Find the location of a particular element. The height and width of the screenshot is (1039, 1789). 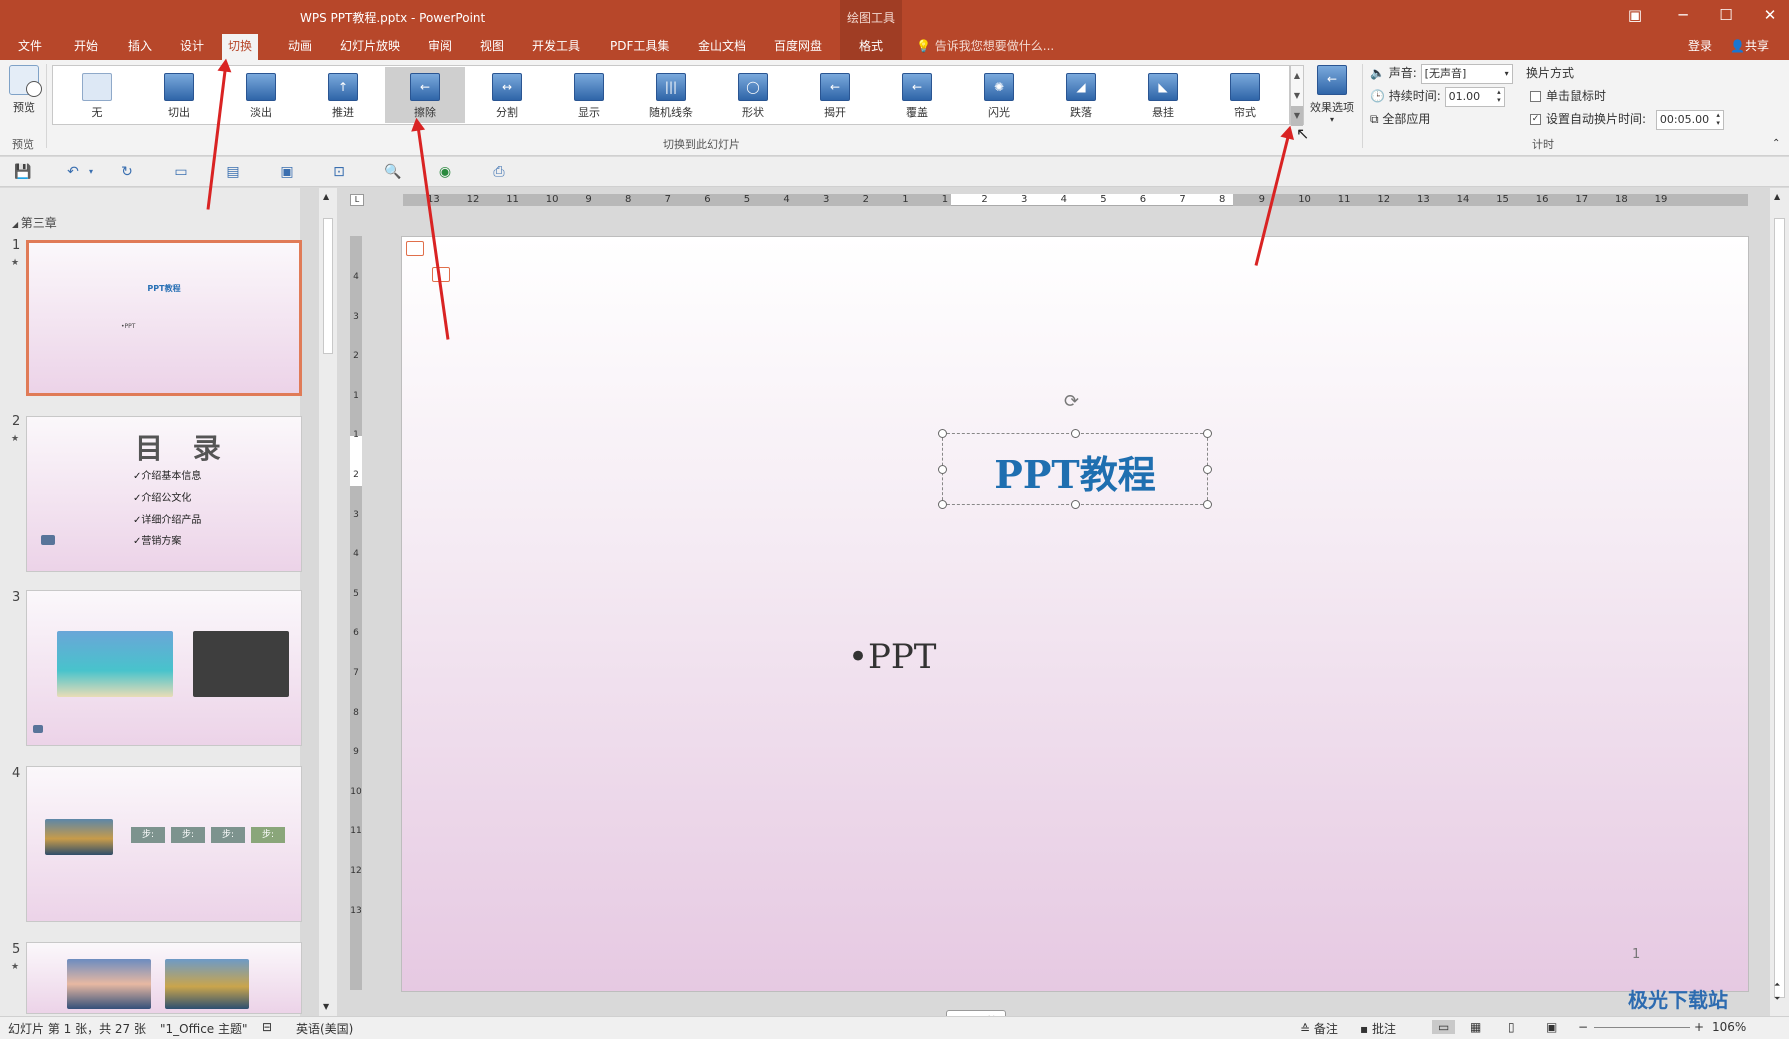

tab-view: 视图 is located at coordinates (492, 47).